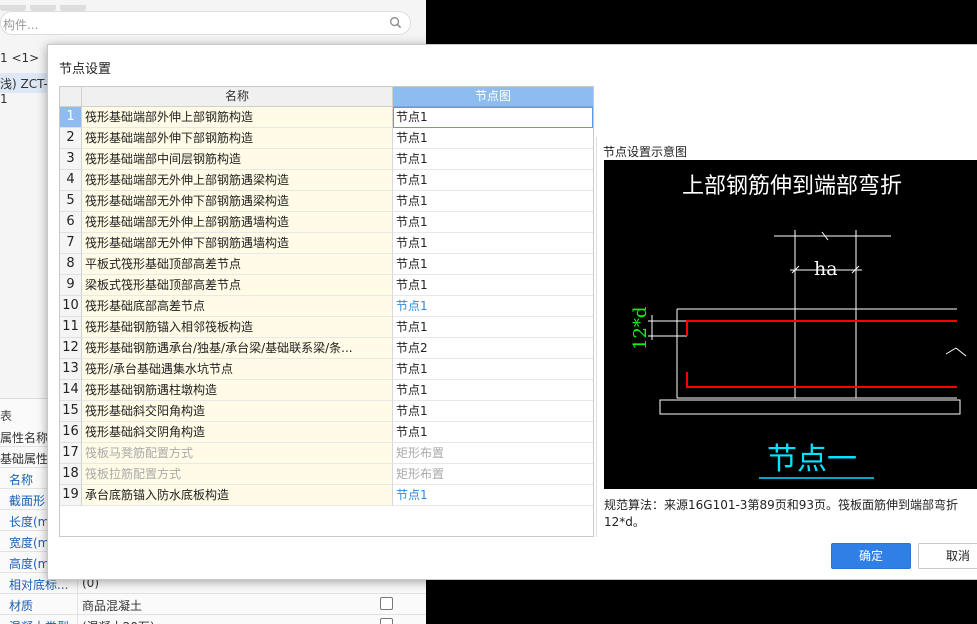  I want to click on table-row: 3 筏形基础端部中间层钢筋构造 节点1, so click(326, 159).